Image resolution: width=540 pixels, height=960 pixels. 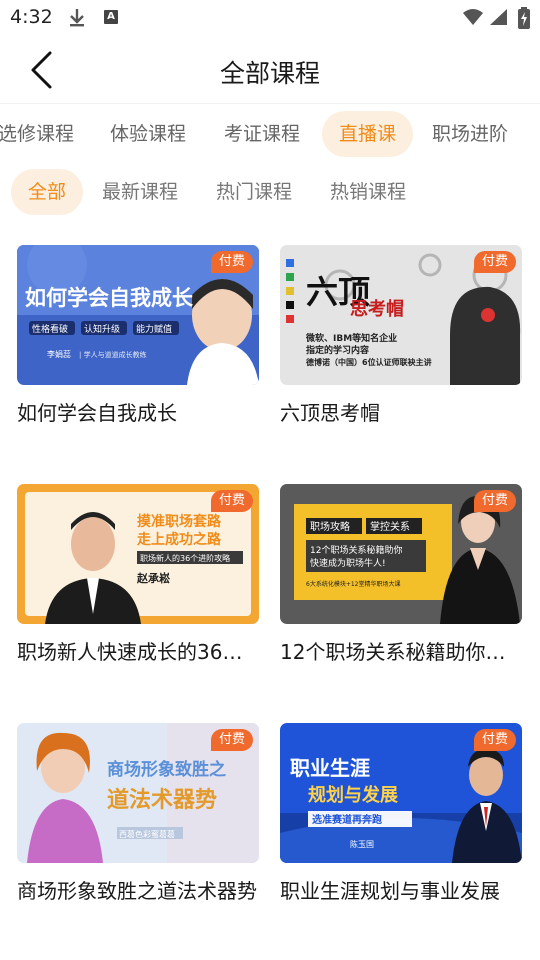 What do you see at coordinates (368, 192) in the screenshot?
I see `filter-bestselling: 热销课程` at bounding box center [368, 192].